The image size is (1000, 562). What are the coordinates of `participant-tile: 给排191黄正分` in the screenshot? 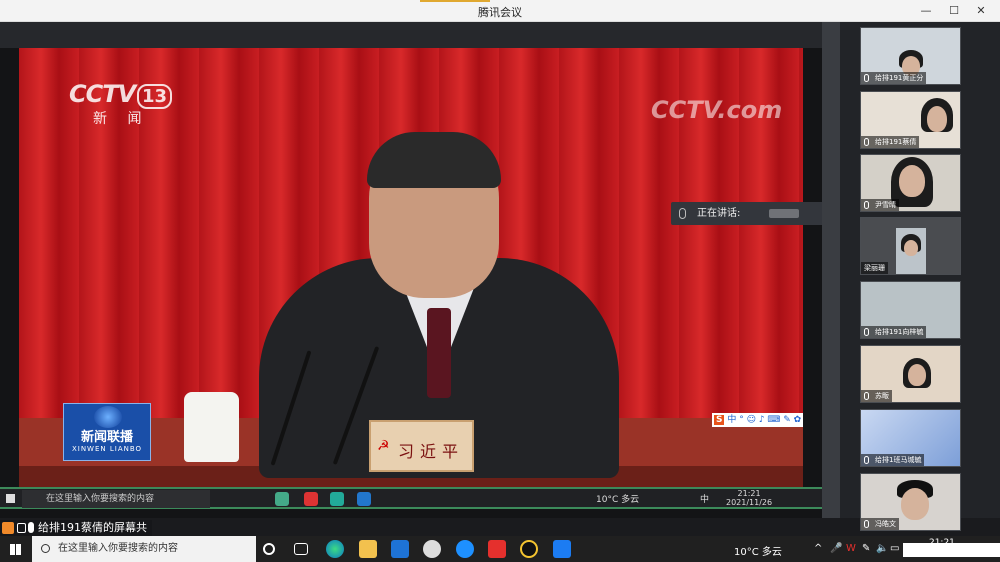 It's located at (910, 56).